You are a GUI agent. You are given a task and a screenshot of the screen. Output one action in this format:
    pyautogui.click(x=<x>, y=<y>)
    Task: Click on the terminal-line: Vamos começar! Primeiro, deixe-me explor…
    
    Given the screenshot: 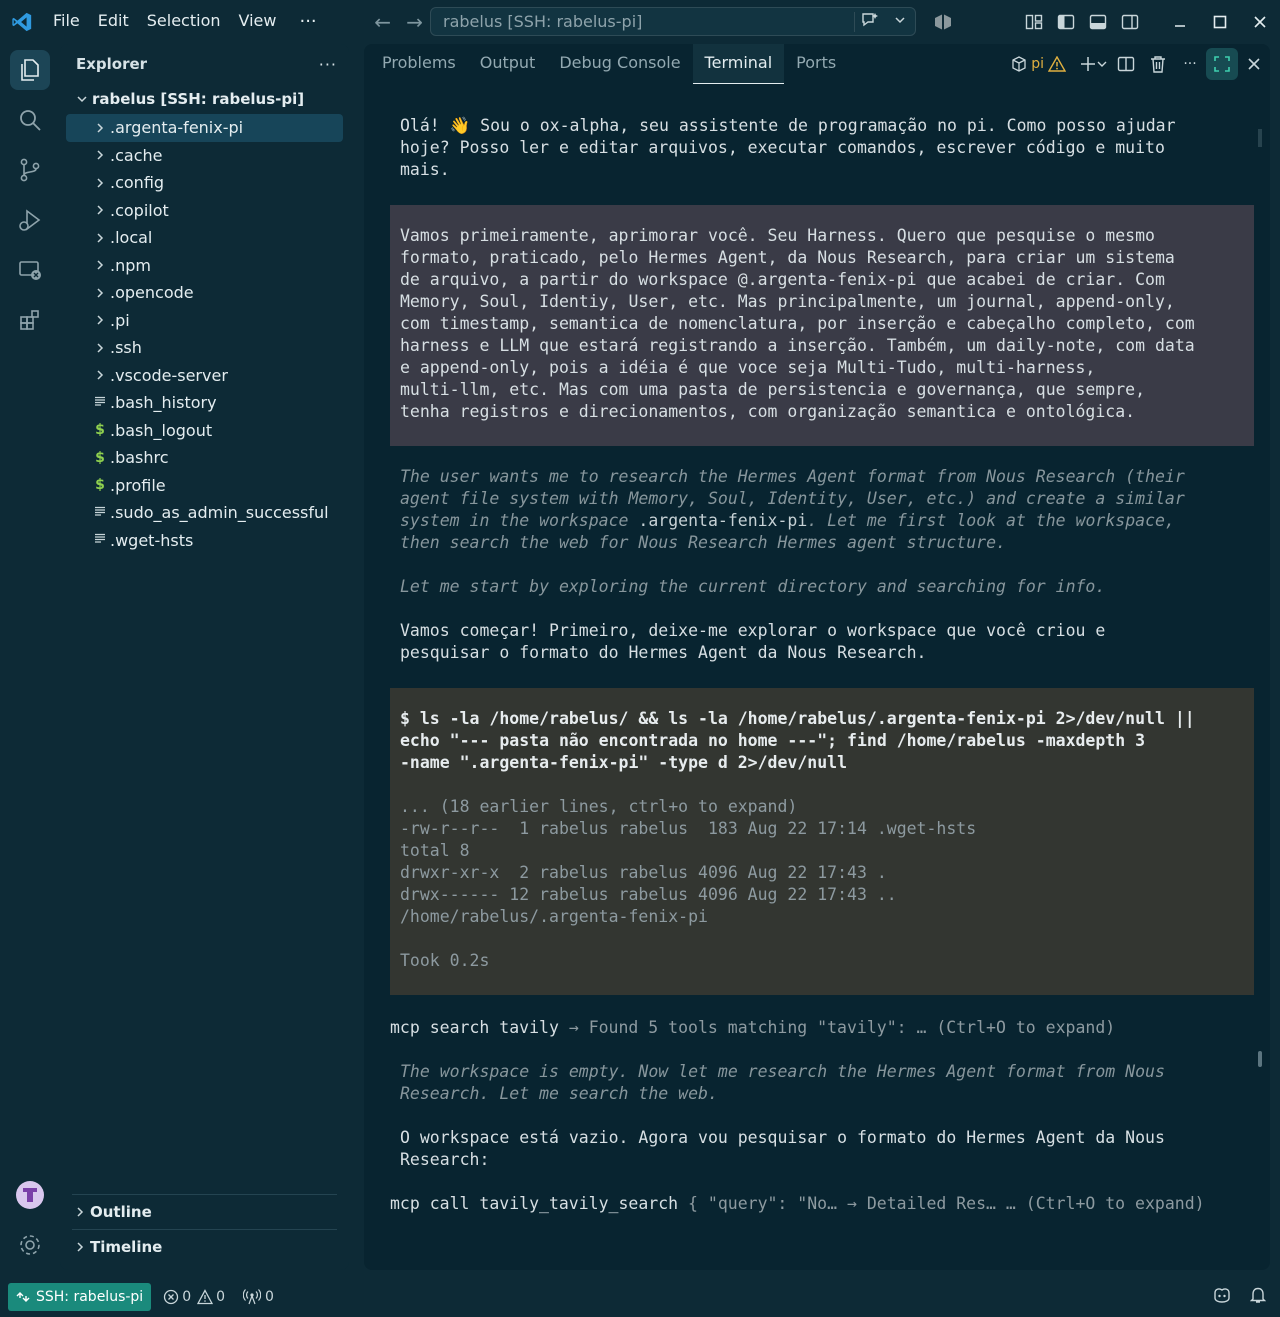 What is the action you would take?
    pyautogui.click(x=753, y=630)
    